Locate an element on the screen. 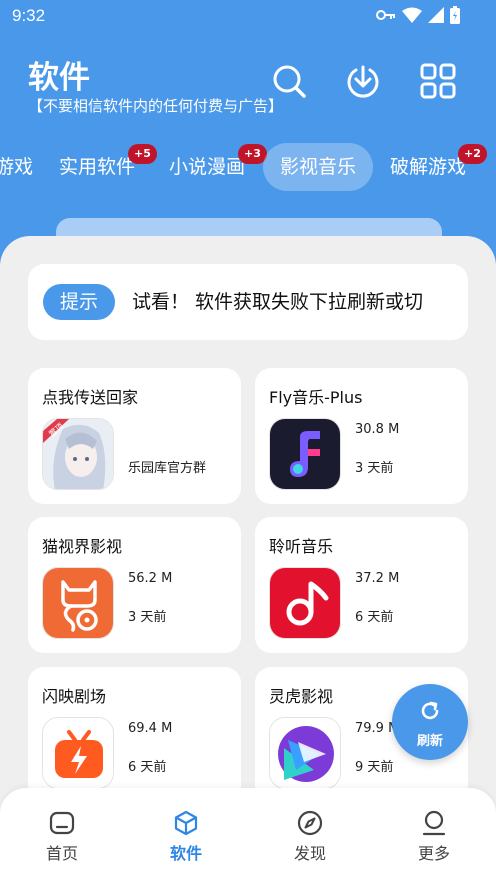 This screenshot has width=496, height=882. app-name: Fly音乐-Plus is located at coordinates (316, 397).